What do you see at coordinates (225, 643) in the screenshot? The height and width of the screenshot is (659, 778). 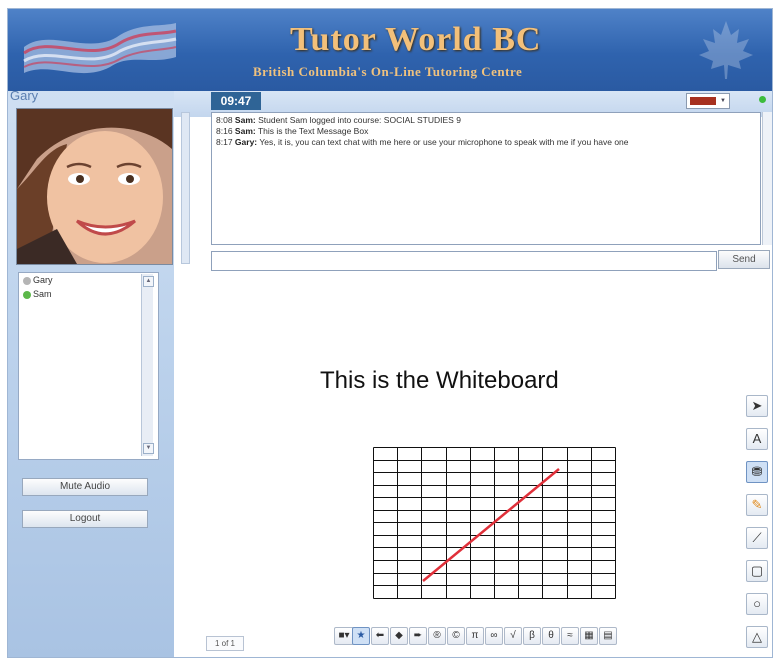 I see `page-indicator: 1 of 1` at bounding box center [225, 643].